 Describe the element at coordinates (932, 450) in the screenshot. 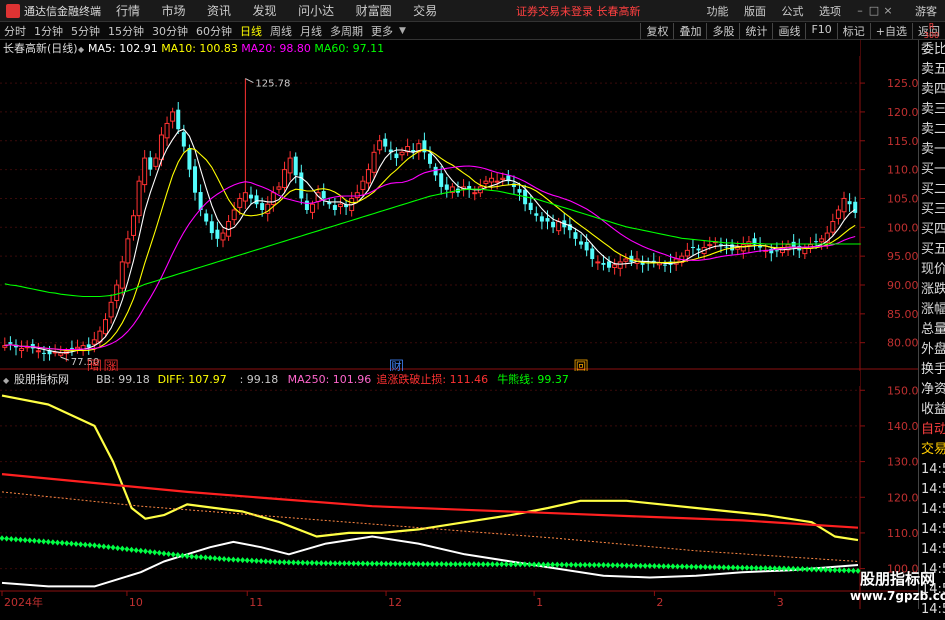

I see `side-panel-item: 交易` at that location.